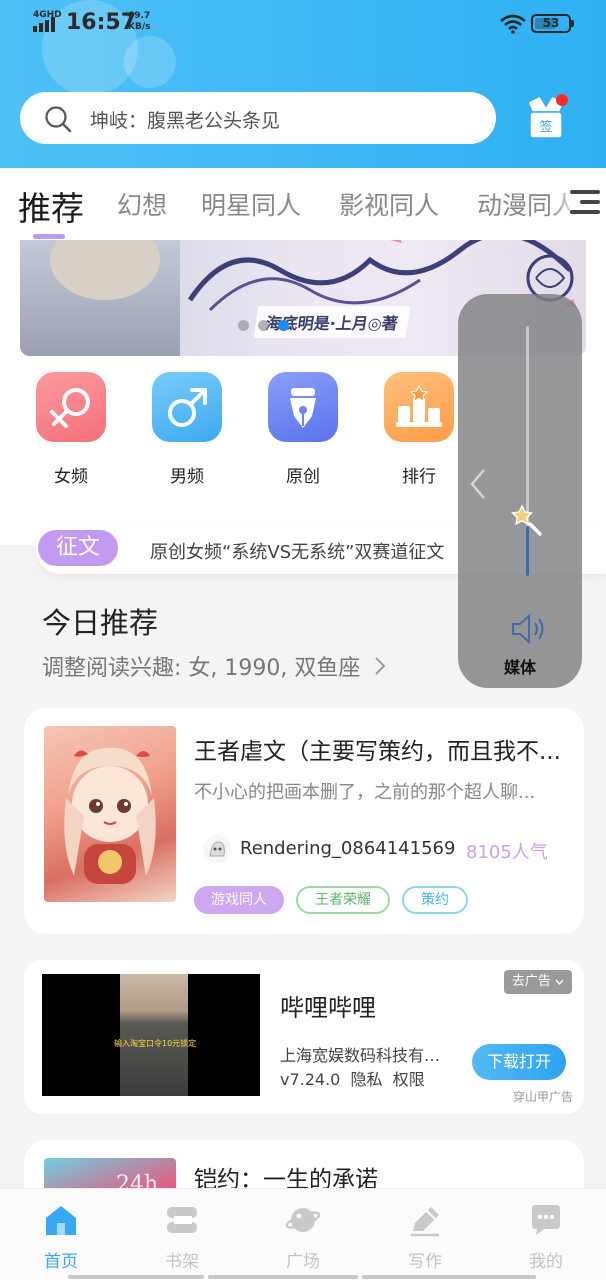 Image resolution: width=606 pixels, height=1280 pixels. What do you see at coordinates (303, 24) in the screenshot?
I see `status-bar: 4GHD 16:57 69.7 KB/s 53` at bounding box center [303, 24].